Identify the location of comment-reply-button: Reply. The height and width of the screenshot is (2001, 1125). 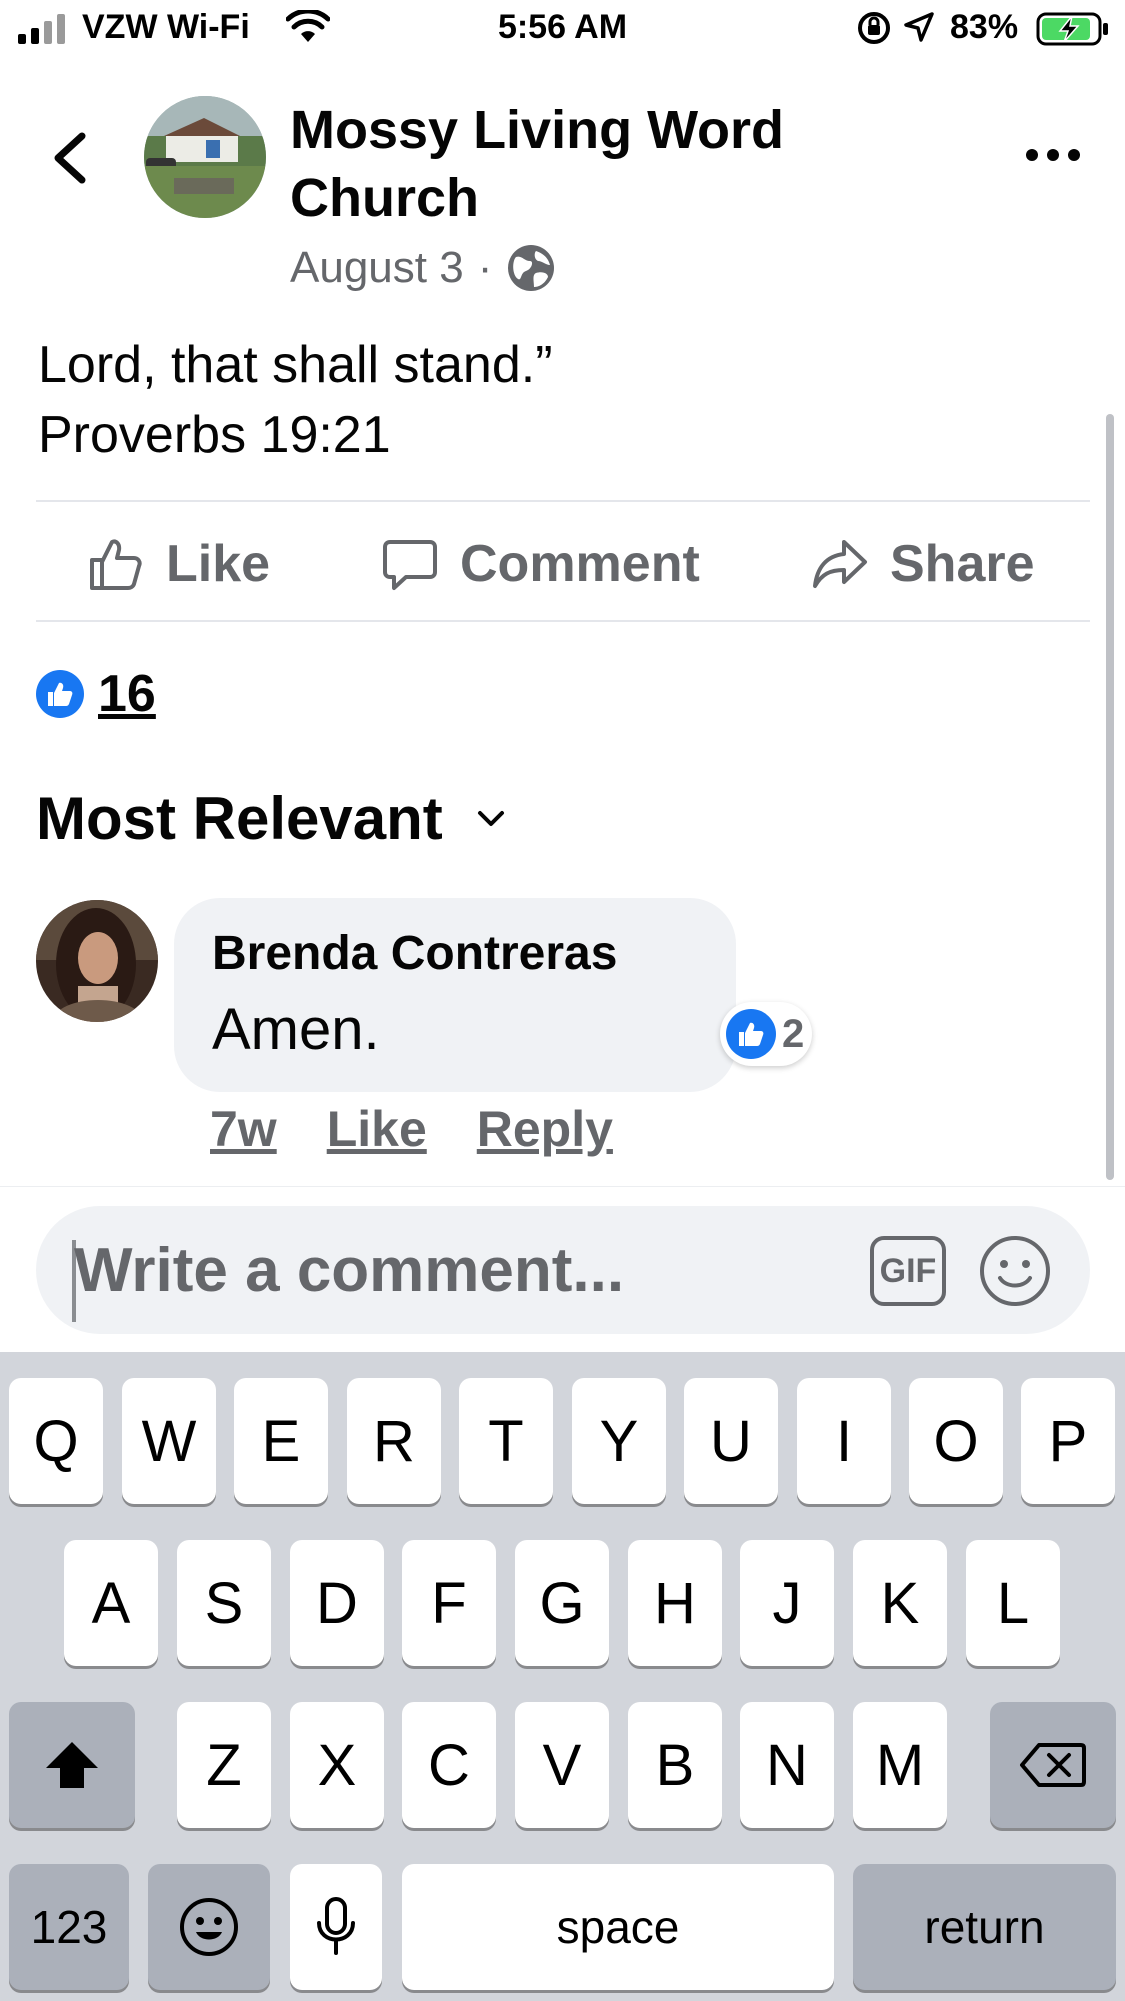
(545, 1129).